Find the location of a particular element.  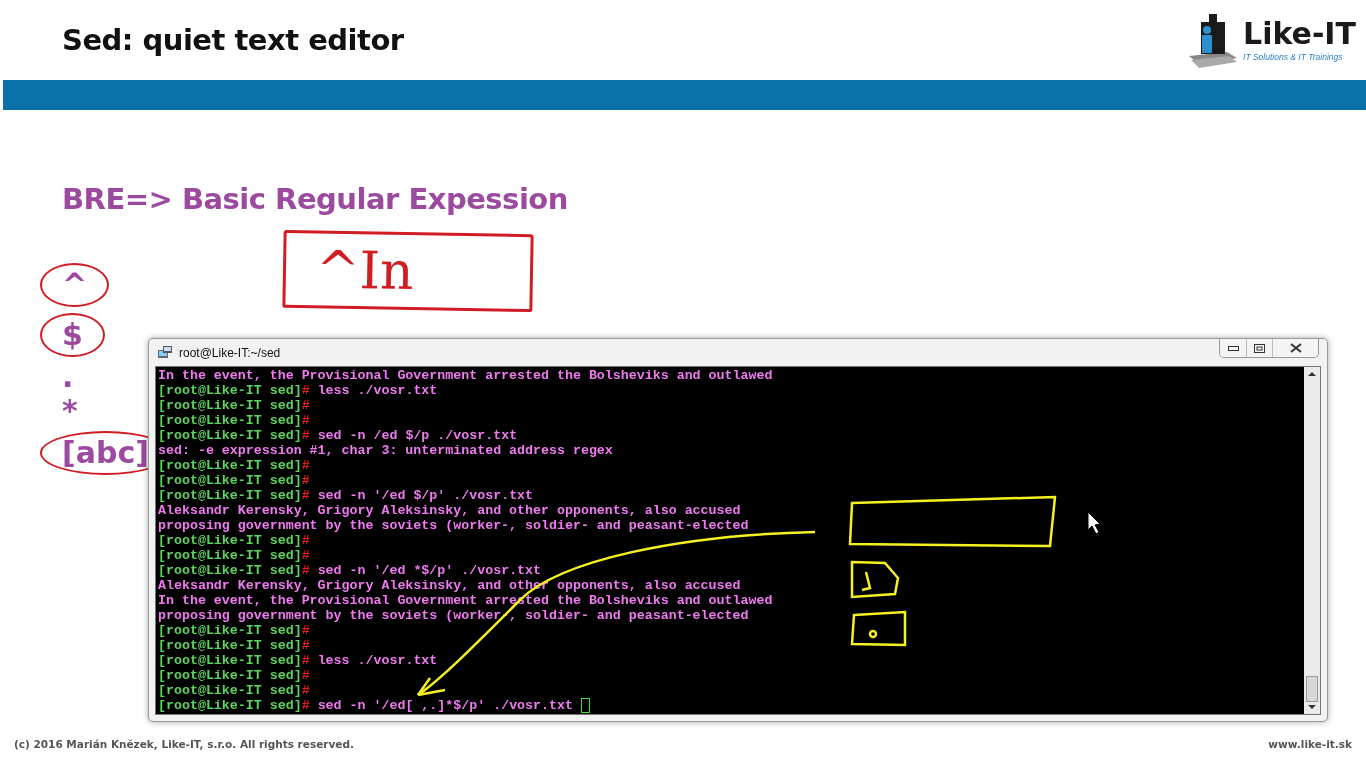

shell-command: sed -n '/ed $/p' ./vosr.txt is located at coordinates (425, 495).